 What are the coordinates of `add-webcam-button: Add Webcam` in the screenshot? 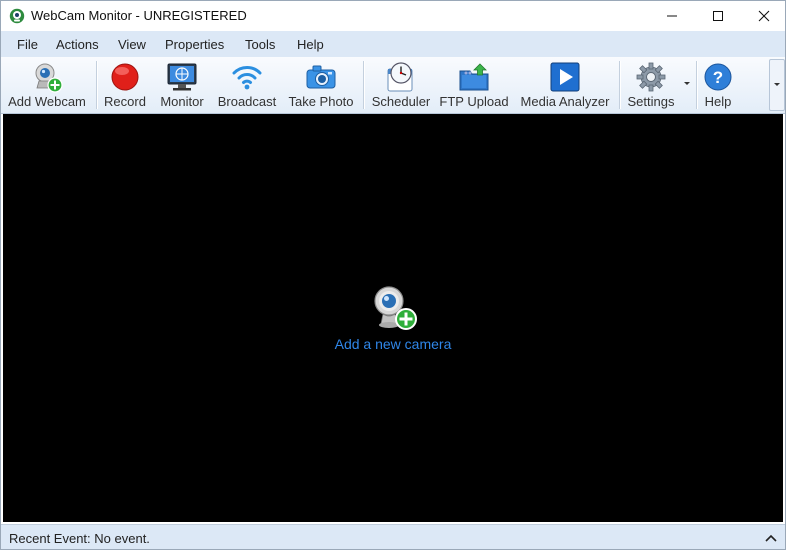 It's located at (47, 85).